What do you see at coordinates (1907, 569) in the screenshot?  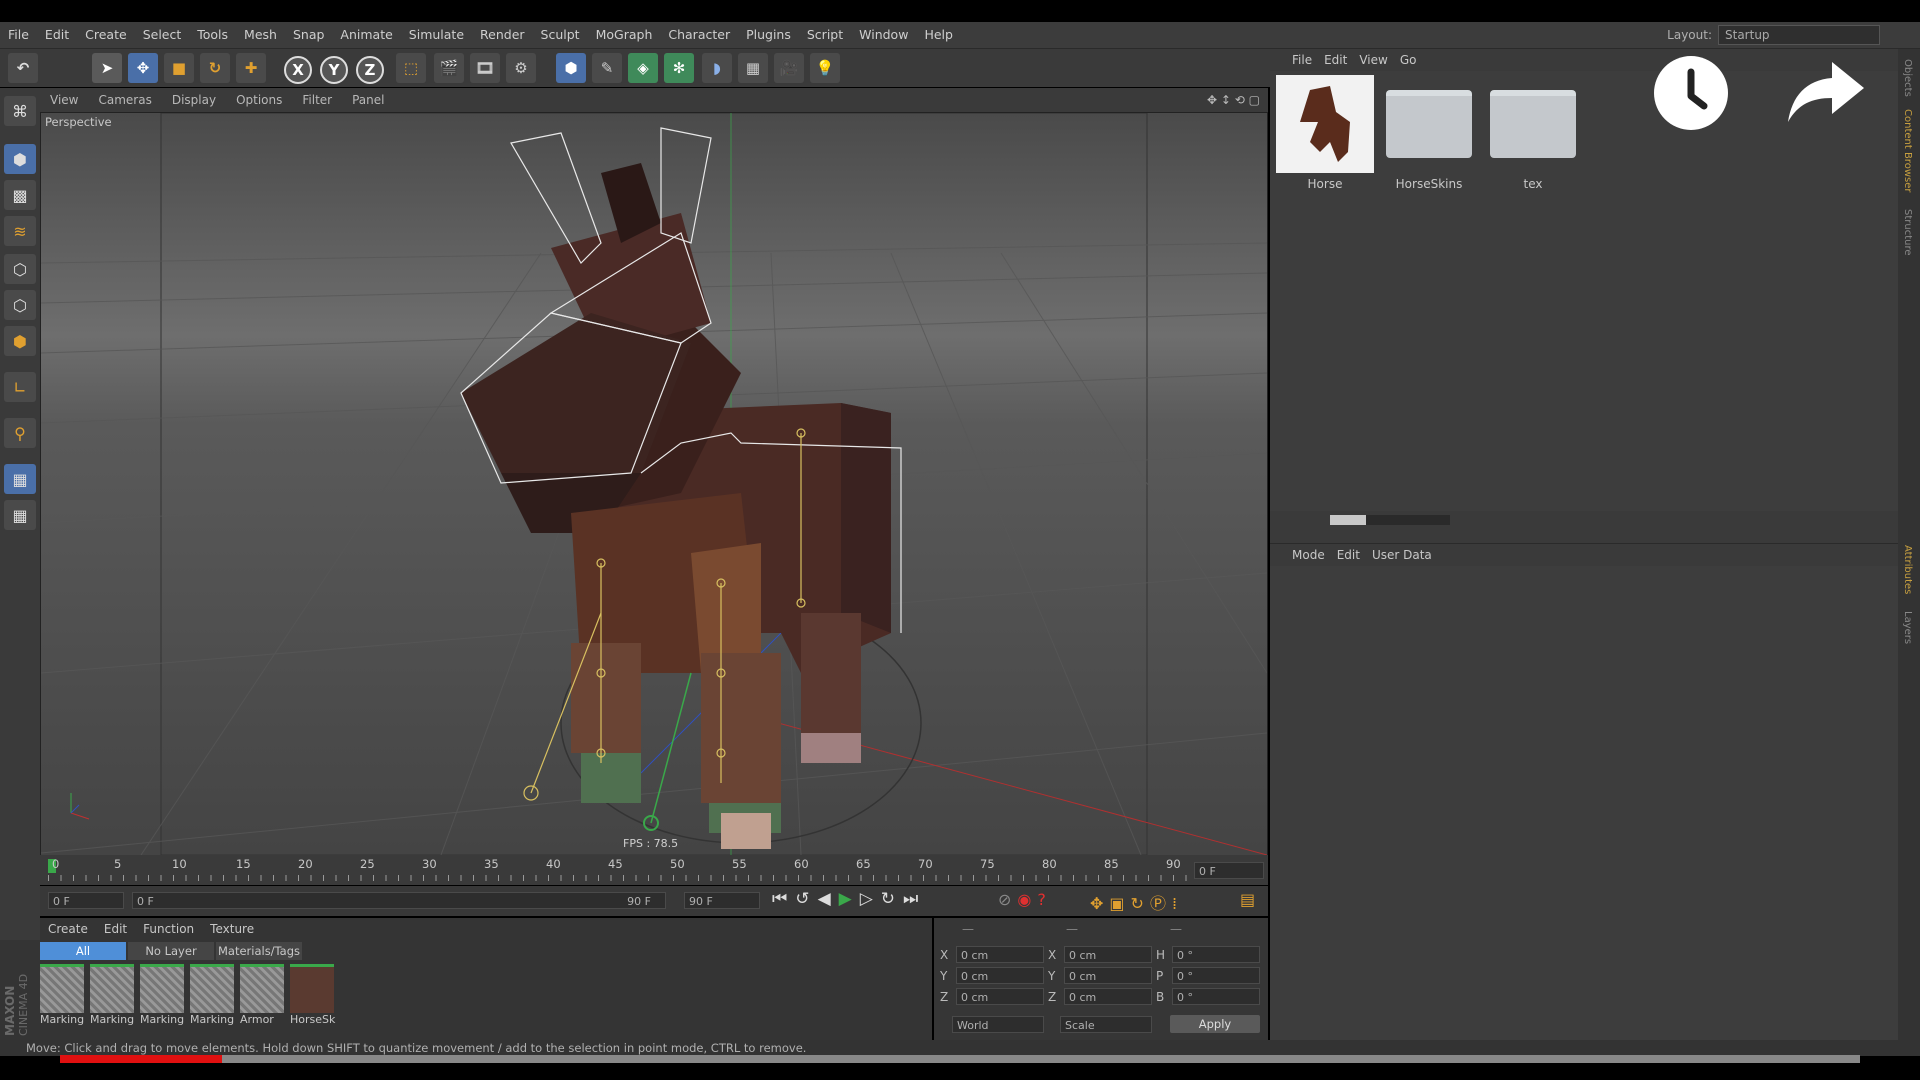 I see `side-tab-attributes: Attributes` at bounding box center [1907, 569].